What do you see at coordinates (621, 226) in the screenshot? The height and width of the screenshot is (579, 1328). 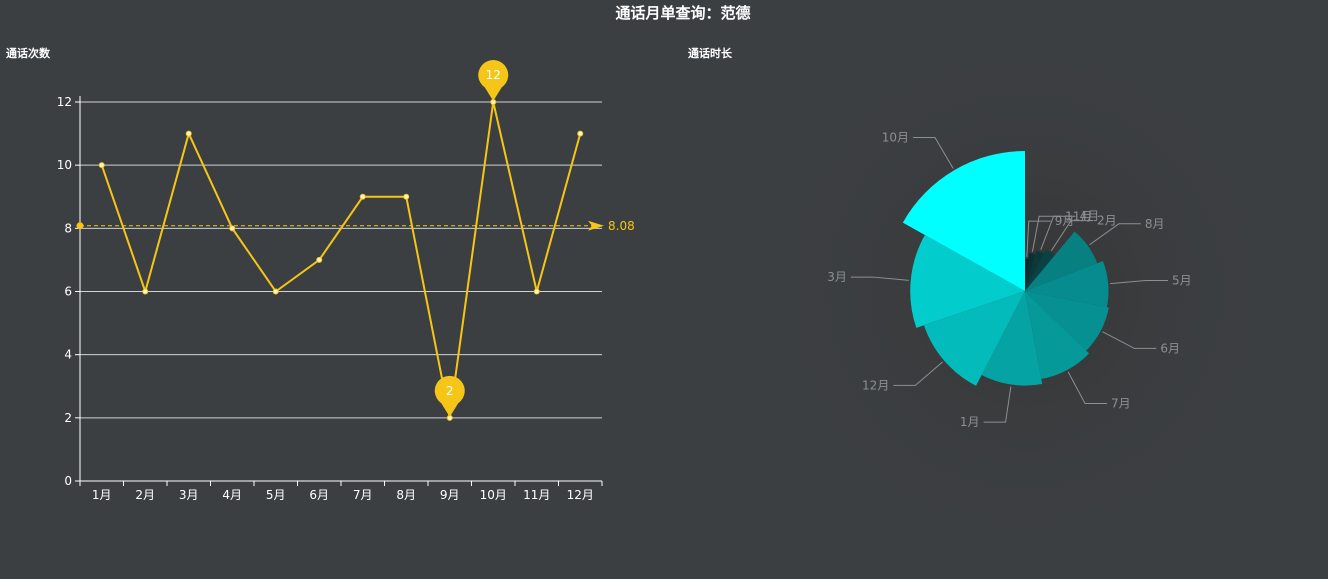 I see `average-line-label: 8.08` at bounding box center [621, 226].